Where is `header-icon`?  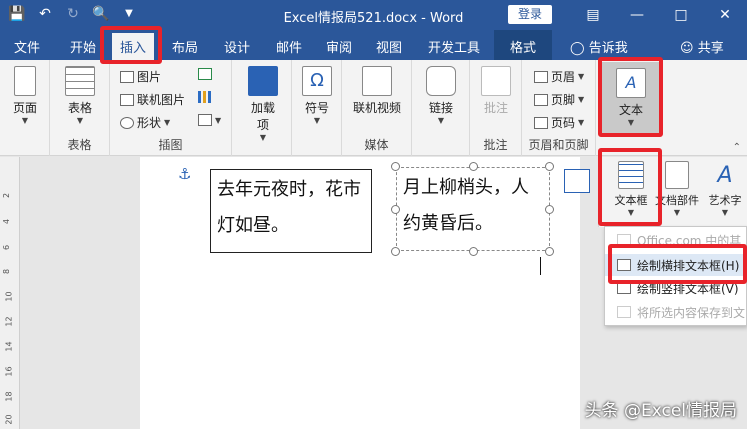 header-icon is located at coordinates (541, 76).